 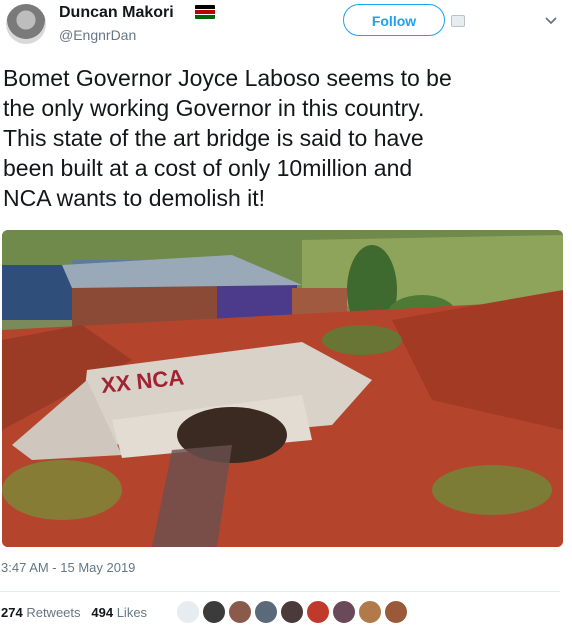 What do you see at coordinates (394, 20) in the screenshot?
I see `follow-button: Follow` at bounding box center [394, 20].